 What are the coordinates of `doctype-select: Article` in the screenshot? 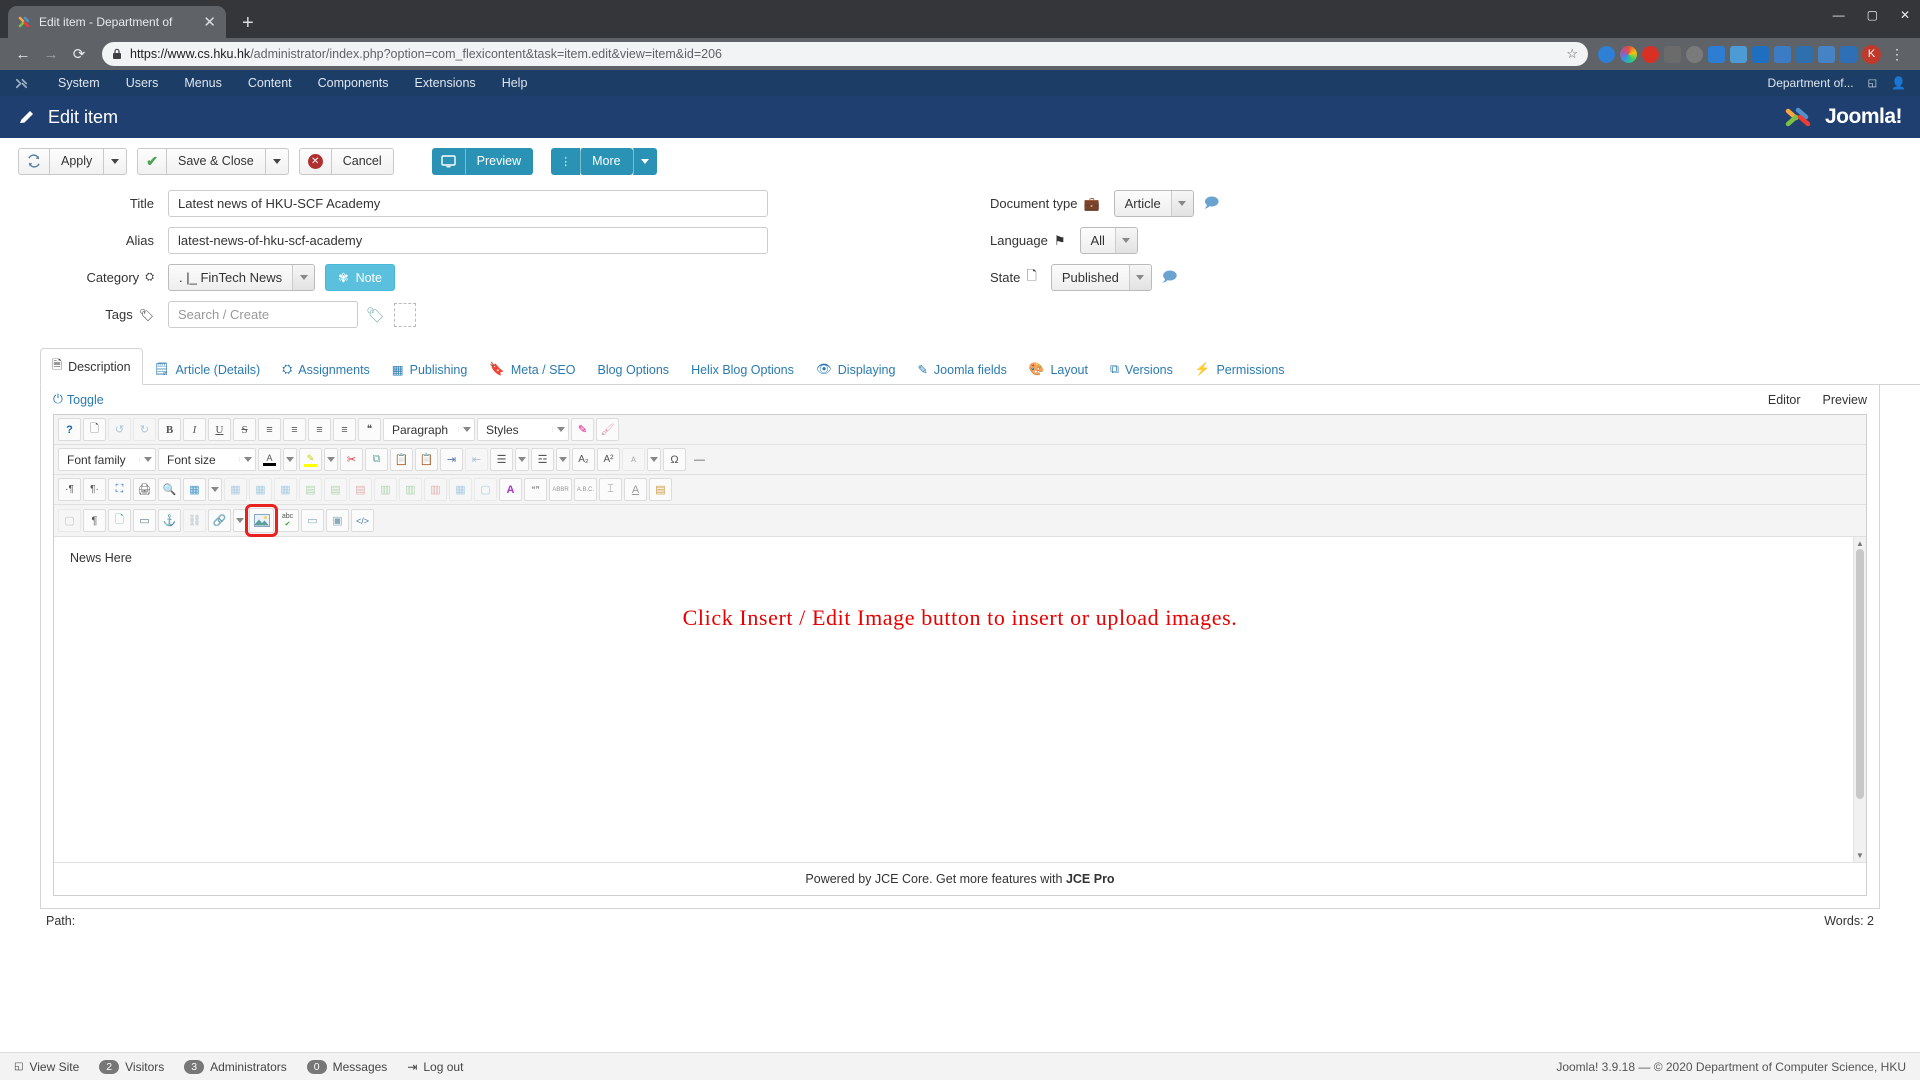 It's located at (1153, 203).